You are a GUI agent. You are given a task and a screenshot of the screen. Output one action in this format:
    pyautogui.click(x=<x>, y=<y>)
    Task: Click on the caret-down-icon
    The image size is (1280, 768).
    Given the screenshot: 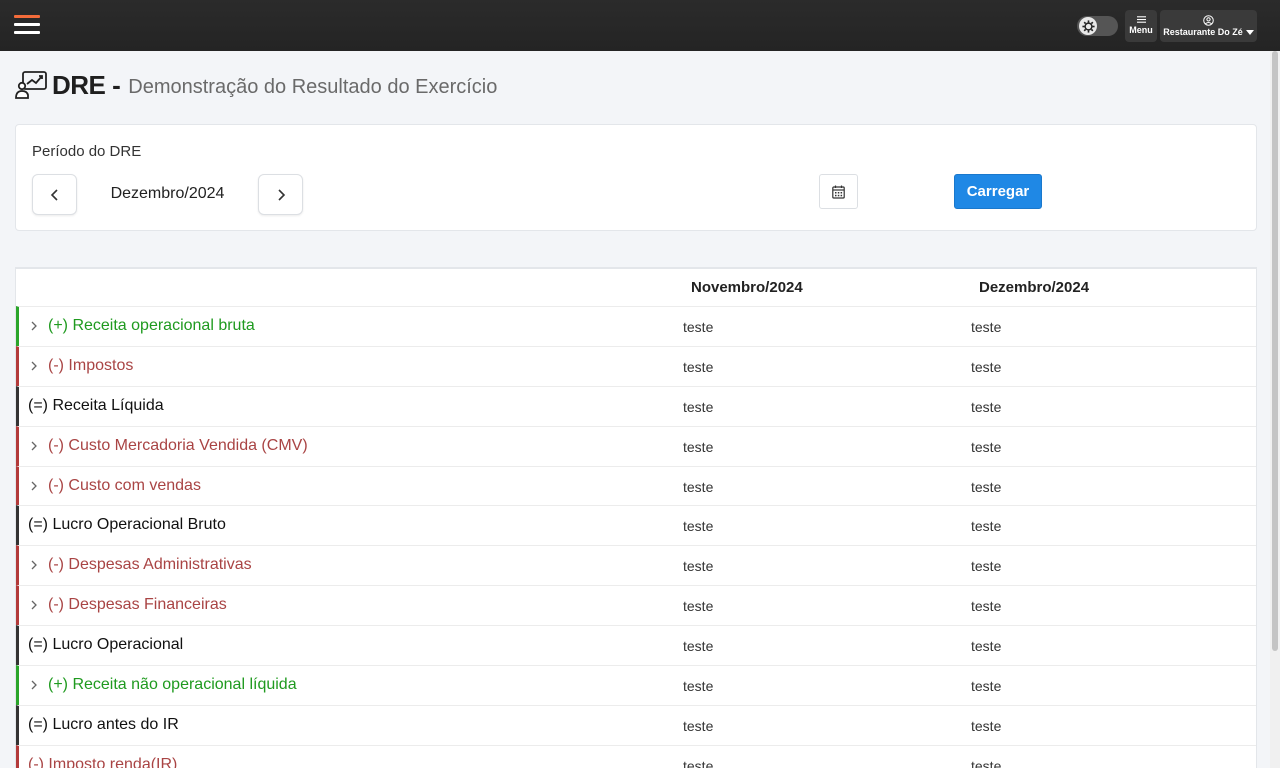 What is the action you would take?
    pyautogui.click(x=1249, y=33)
    